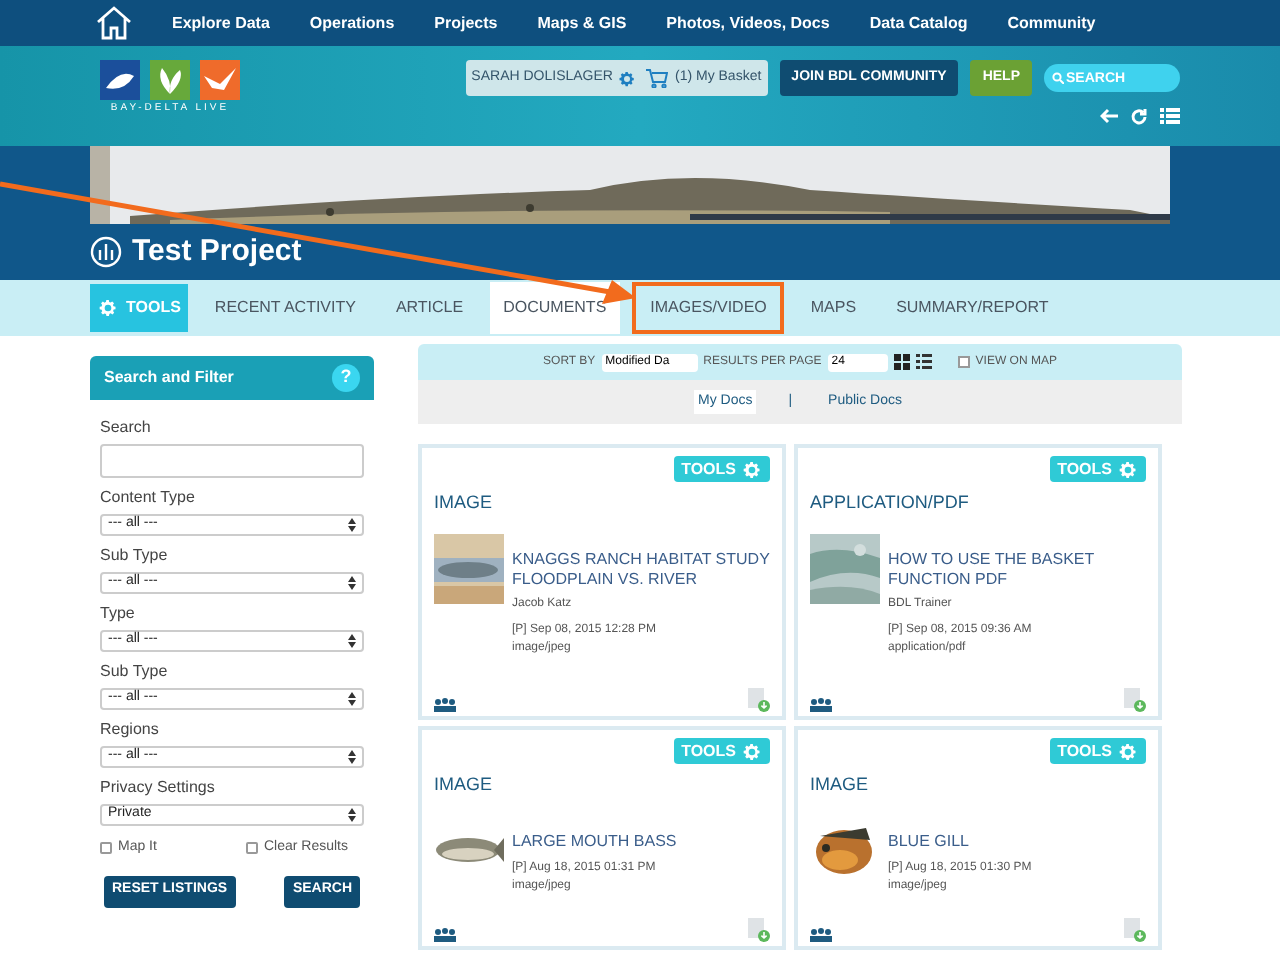 Image resolution: width=1280 pixels, height=960 pixels. I want to click on project-title: Test Project, so click(217, 251).